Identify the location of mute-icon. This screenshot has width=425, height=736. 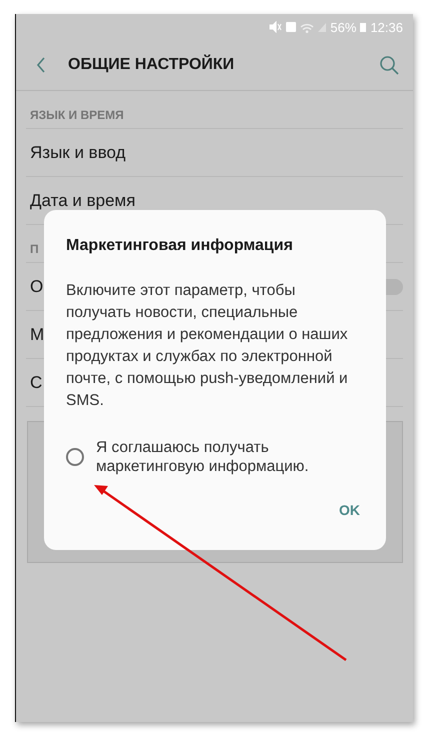
(275, 27).